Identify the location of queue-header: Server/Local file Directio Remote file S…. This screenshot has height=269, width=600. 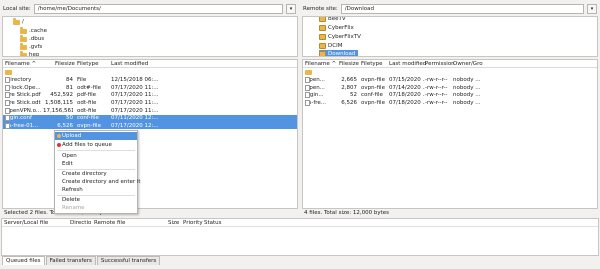
(300, 223).